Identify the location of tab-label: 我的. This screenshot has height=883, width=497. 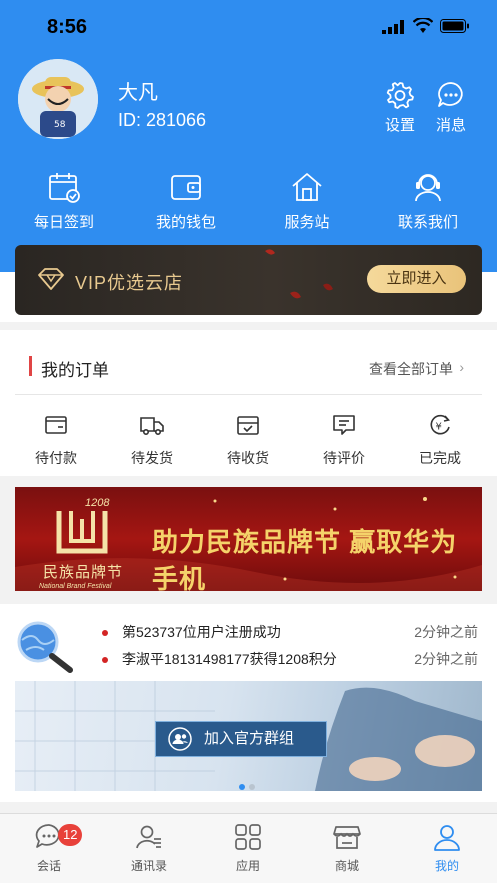
(446, 866).